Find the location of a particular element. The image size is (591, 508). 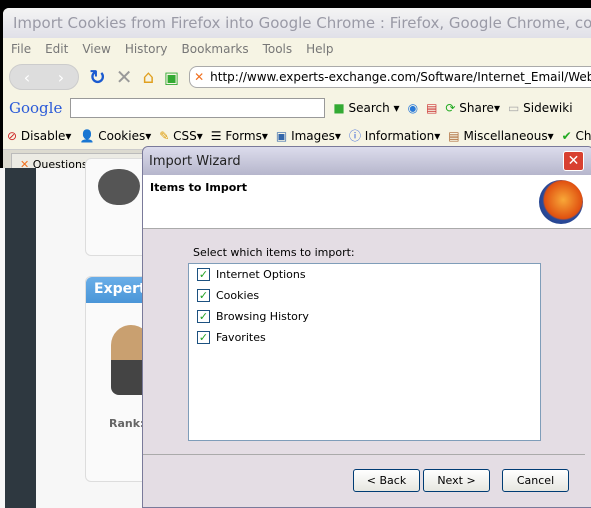

page-icon: ▤ is located at coordinates (431, 108).